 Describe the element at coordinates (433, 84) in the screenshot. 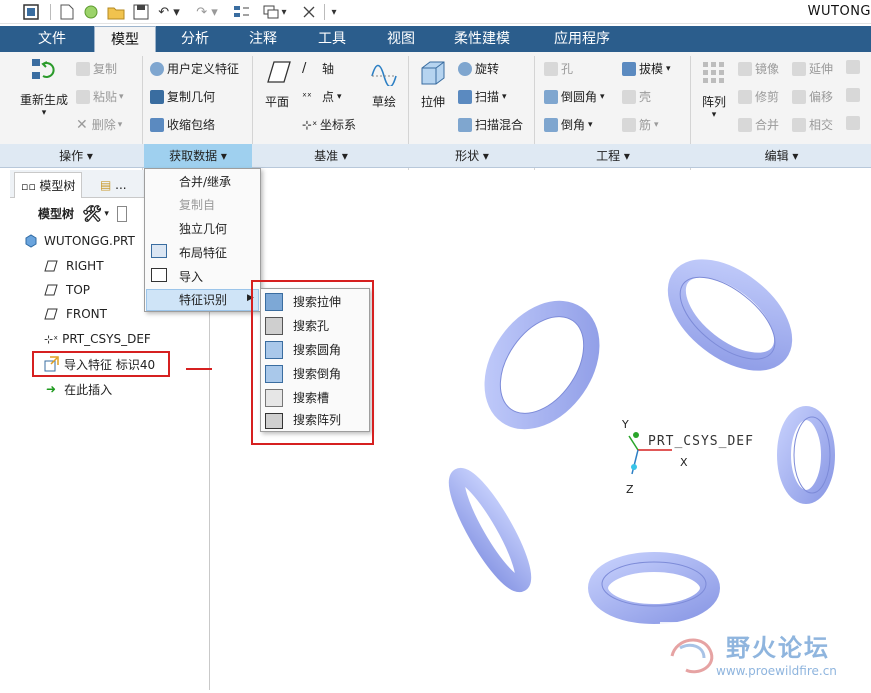

I see `extrude-button: 拉伸` at that location.